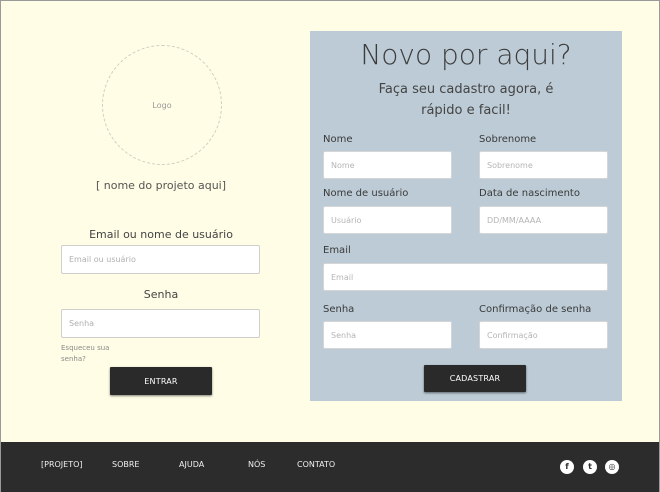 The width and height of the screenshot is (660, 492). Describe the element at coordinates (387, 335) in the screenshot. I see `register-password-input` at that location.